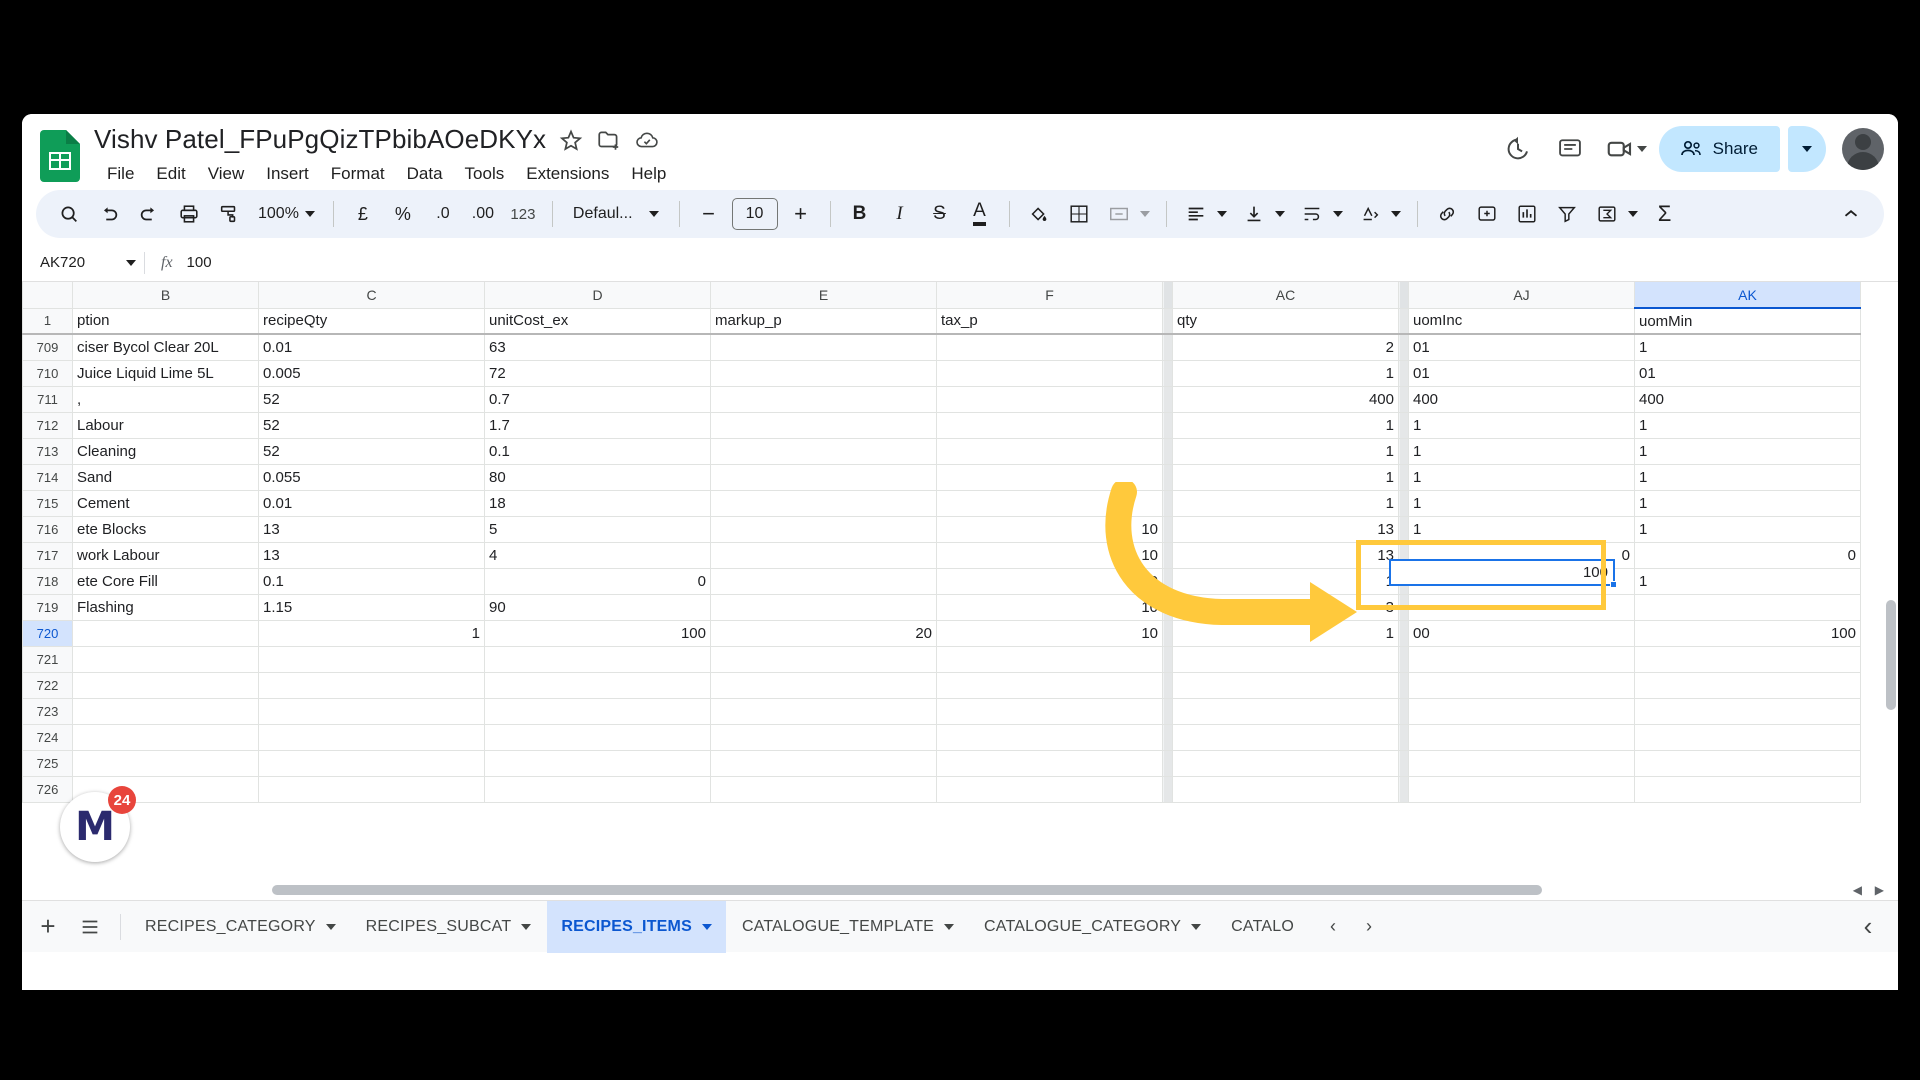 The width and height of the screenshot is (1920, 1080). What do you see at coordinates (1079, 214) in the screenshot?
I see `borders-icon` at bounding box center [1079, 214].